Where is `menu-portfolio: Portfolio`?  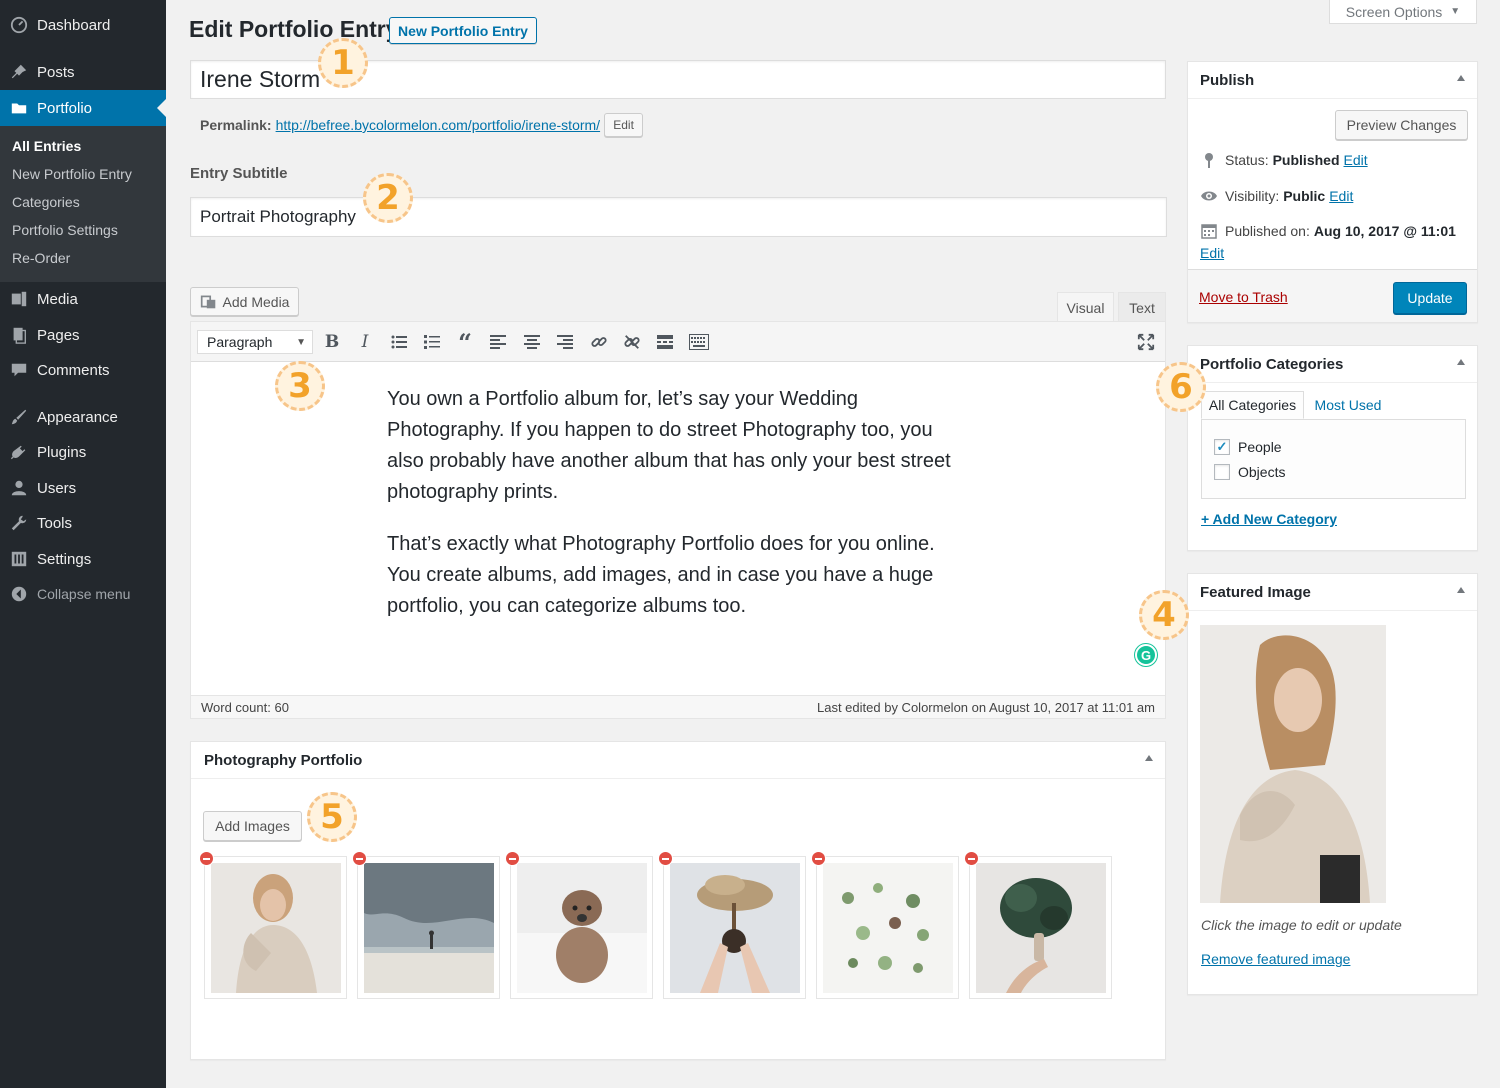
menu-portfolio: Portfolio is located at coordinates (83, 108).